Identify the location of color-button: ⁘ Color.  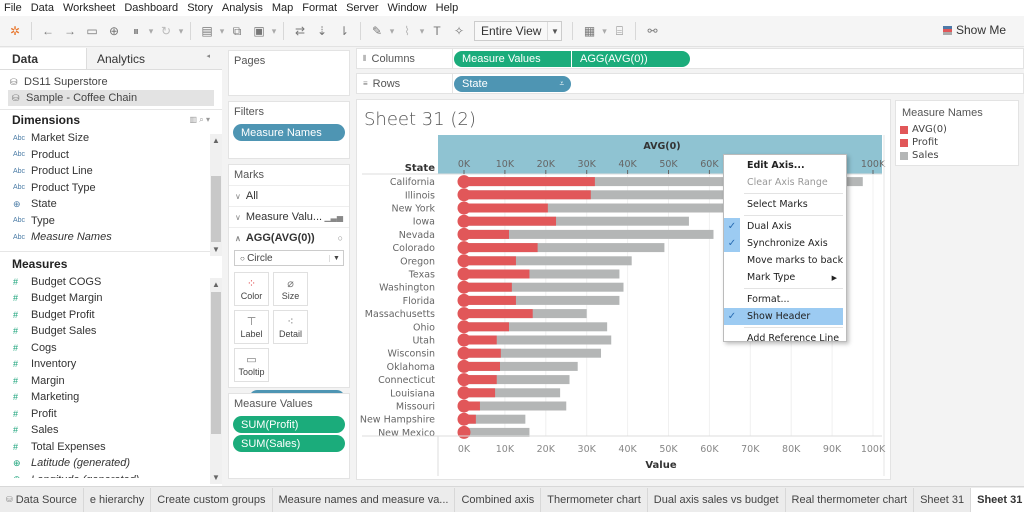
(251, 289).